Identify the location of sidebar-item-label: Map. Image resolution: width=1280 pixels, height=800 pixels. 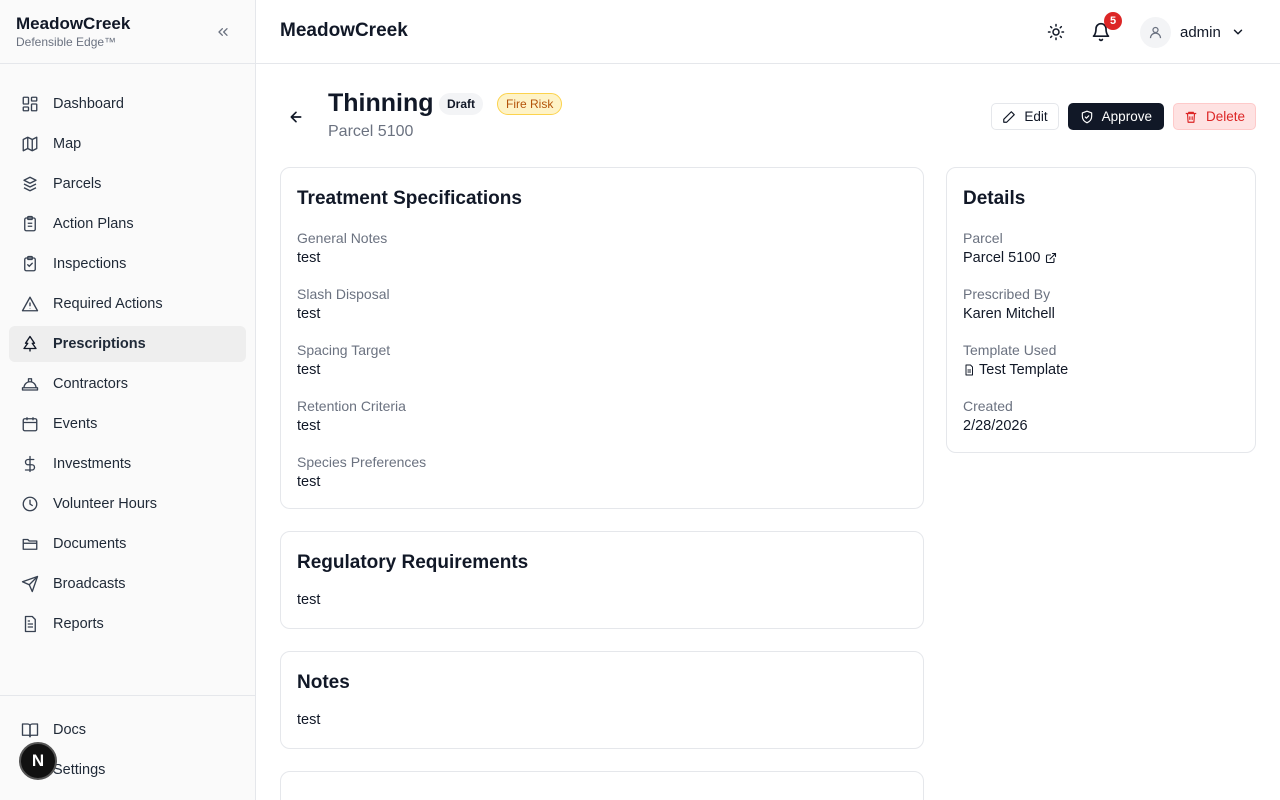
(67, 144).